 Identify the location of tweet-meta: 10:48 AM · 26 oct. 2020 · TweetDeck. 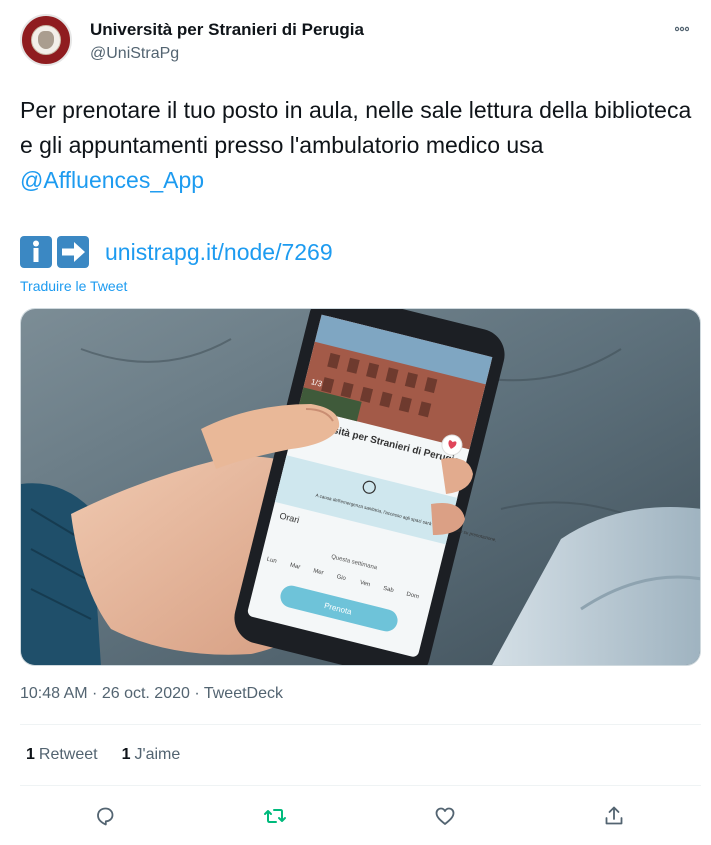
(151, 694).